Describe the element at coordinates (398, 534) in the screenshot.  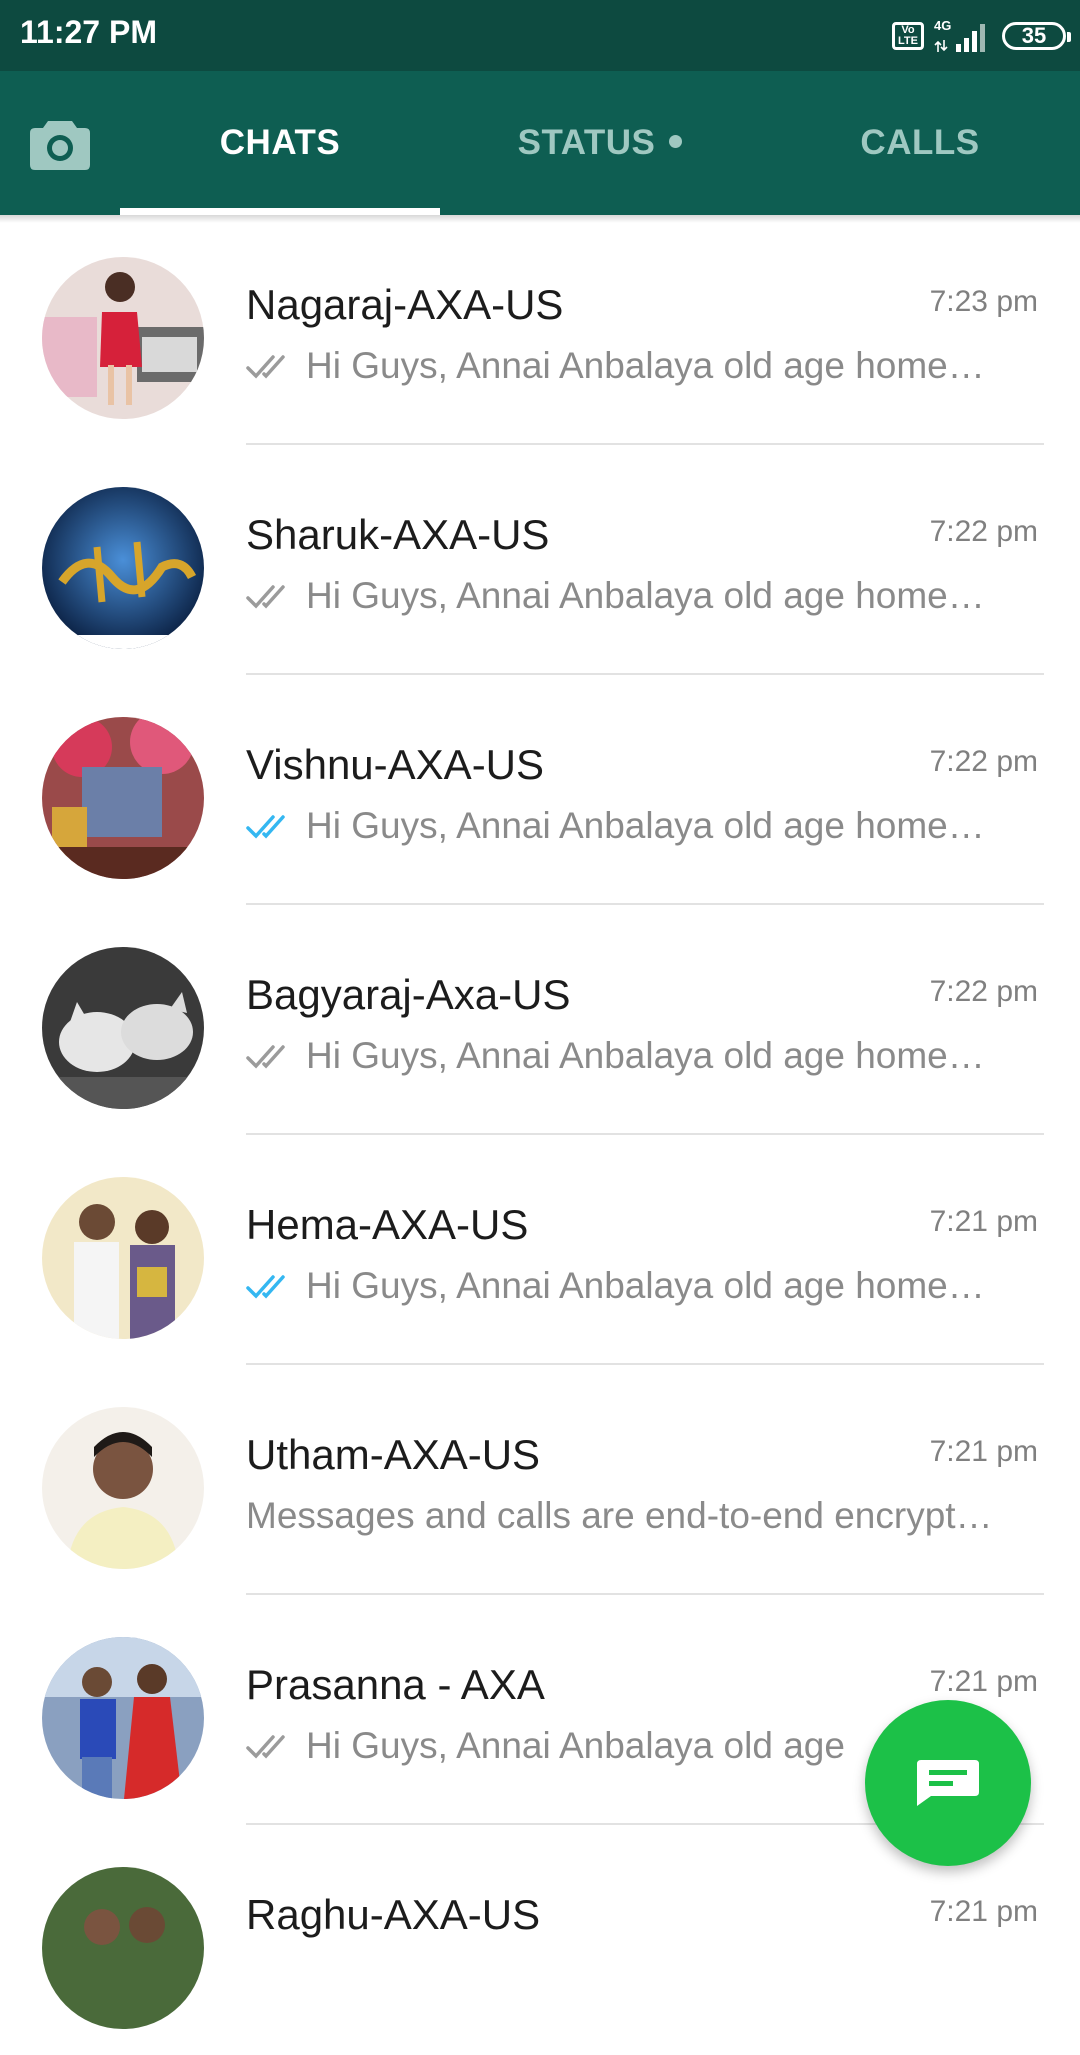
I see `chat-name: Sharuk-AXA-US` at that location.